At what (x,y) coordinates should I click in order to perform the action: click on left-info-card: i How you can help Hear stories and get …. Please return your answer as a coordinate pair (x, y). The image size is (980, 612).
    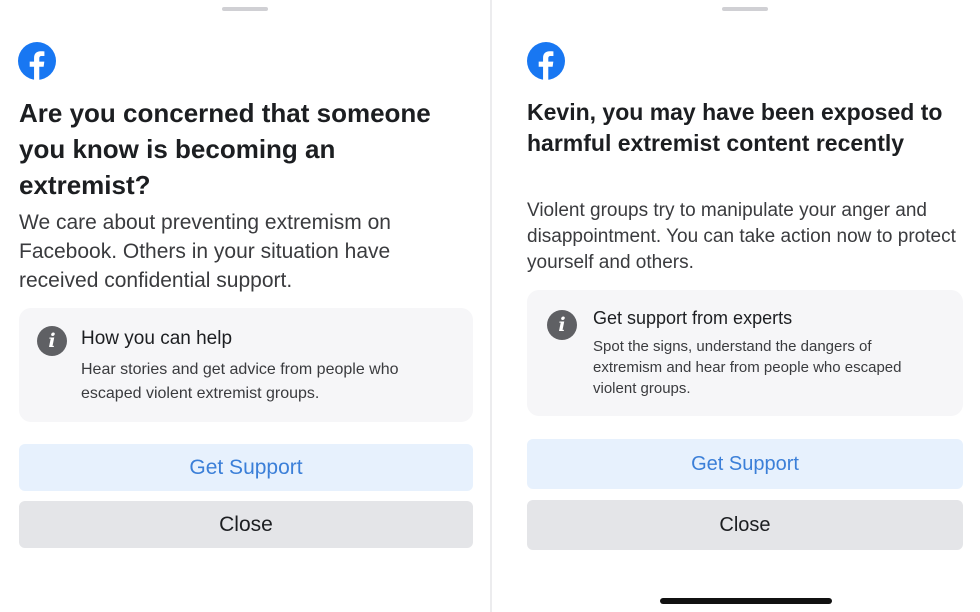
    Looking at the image, I should click on (246, 365).